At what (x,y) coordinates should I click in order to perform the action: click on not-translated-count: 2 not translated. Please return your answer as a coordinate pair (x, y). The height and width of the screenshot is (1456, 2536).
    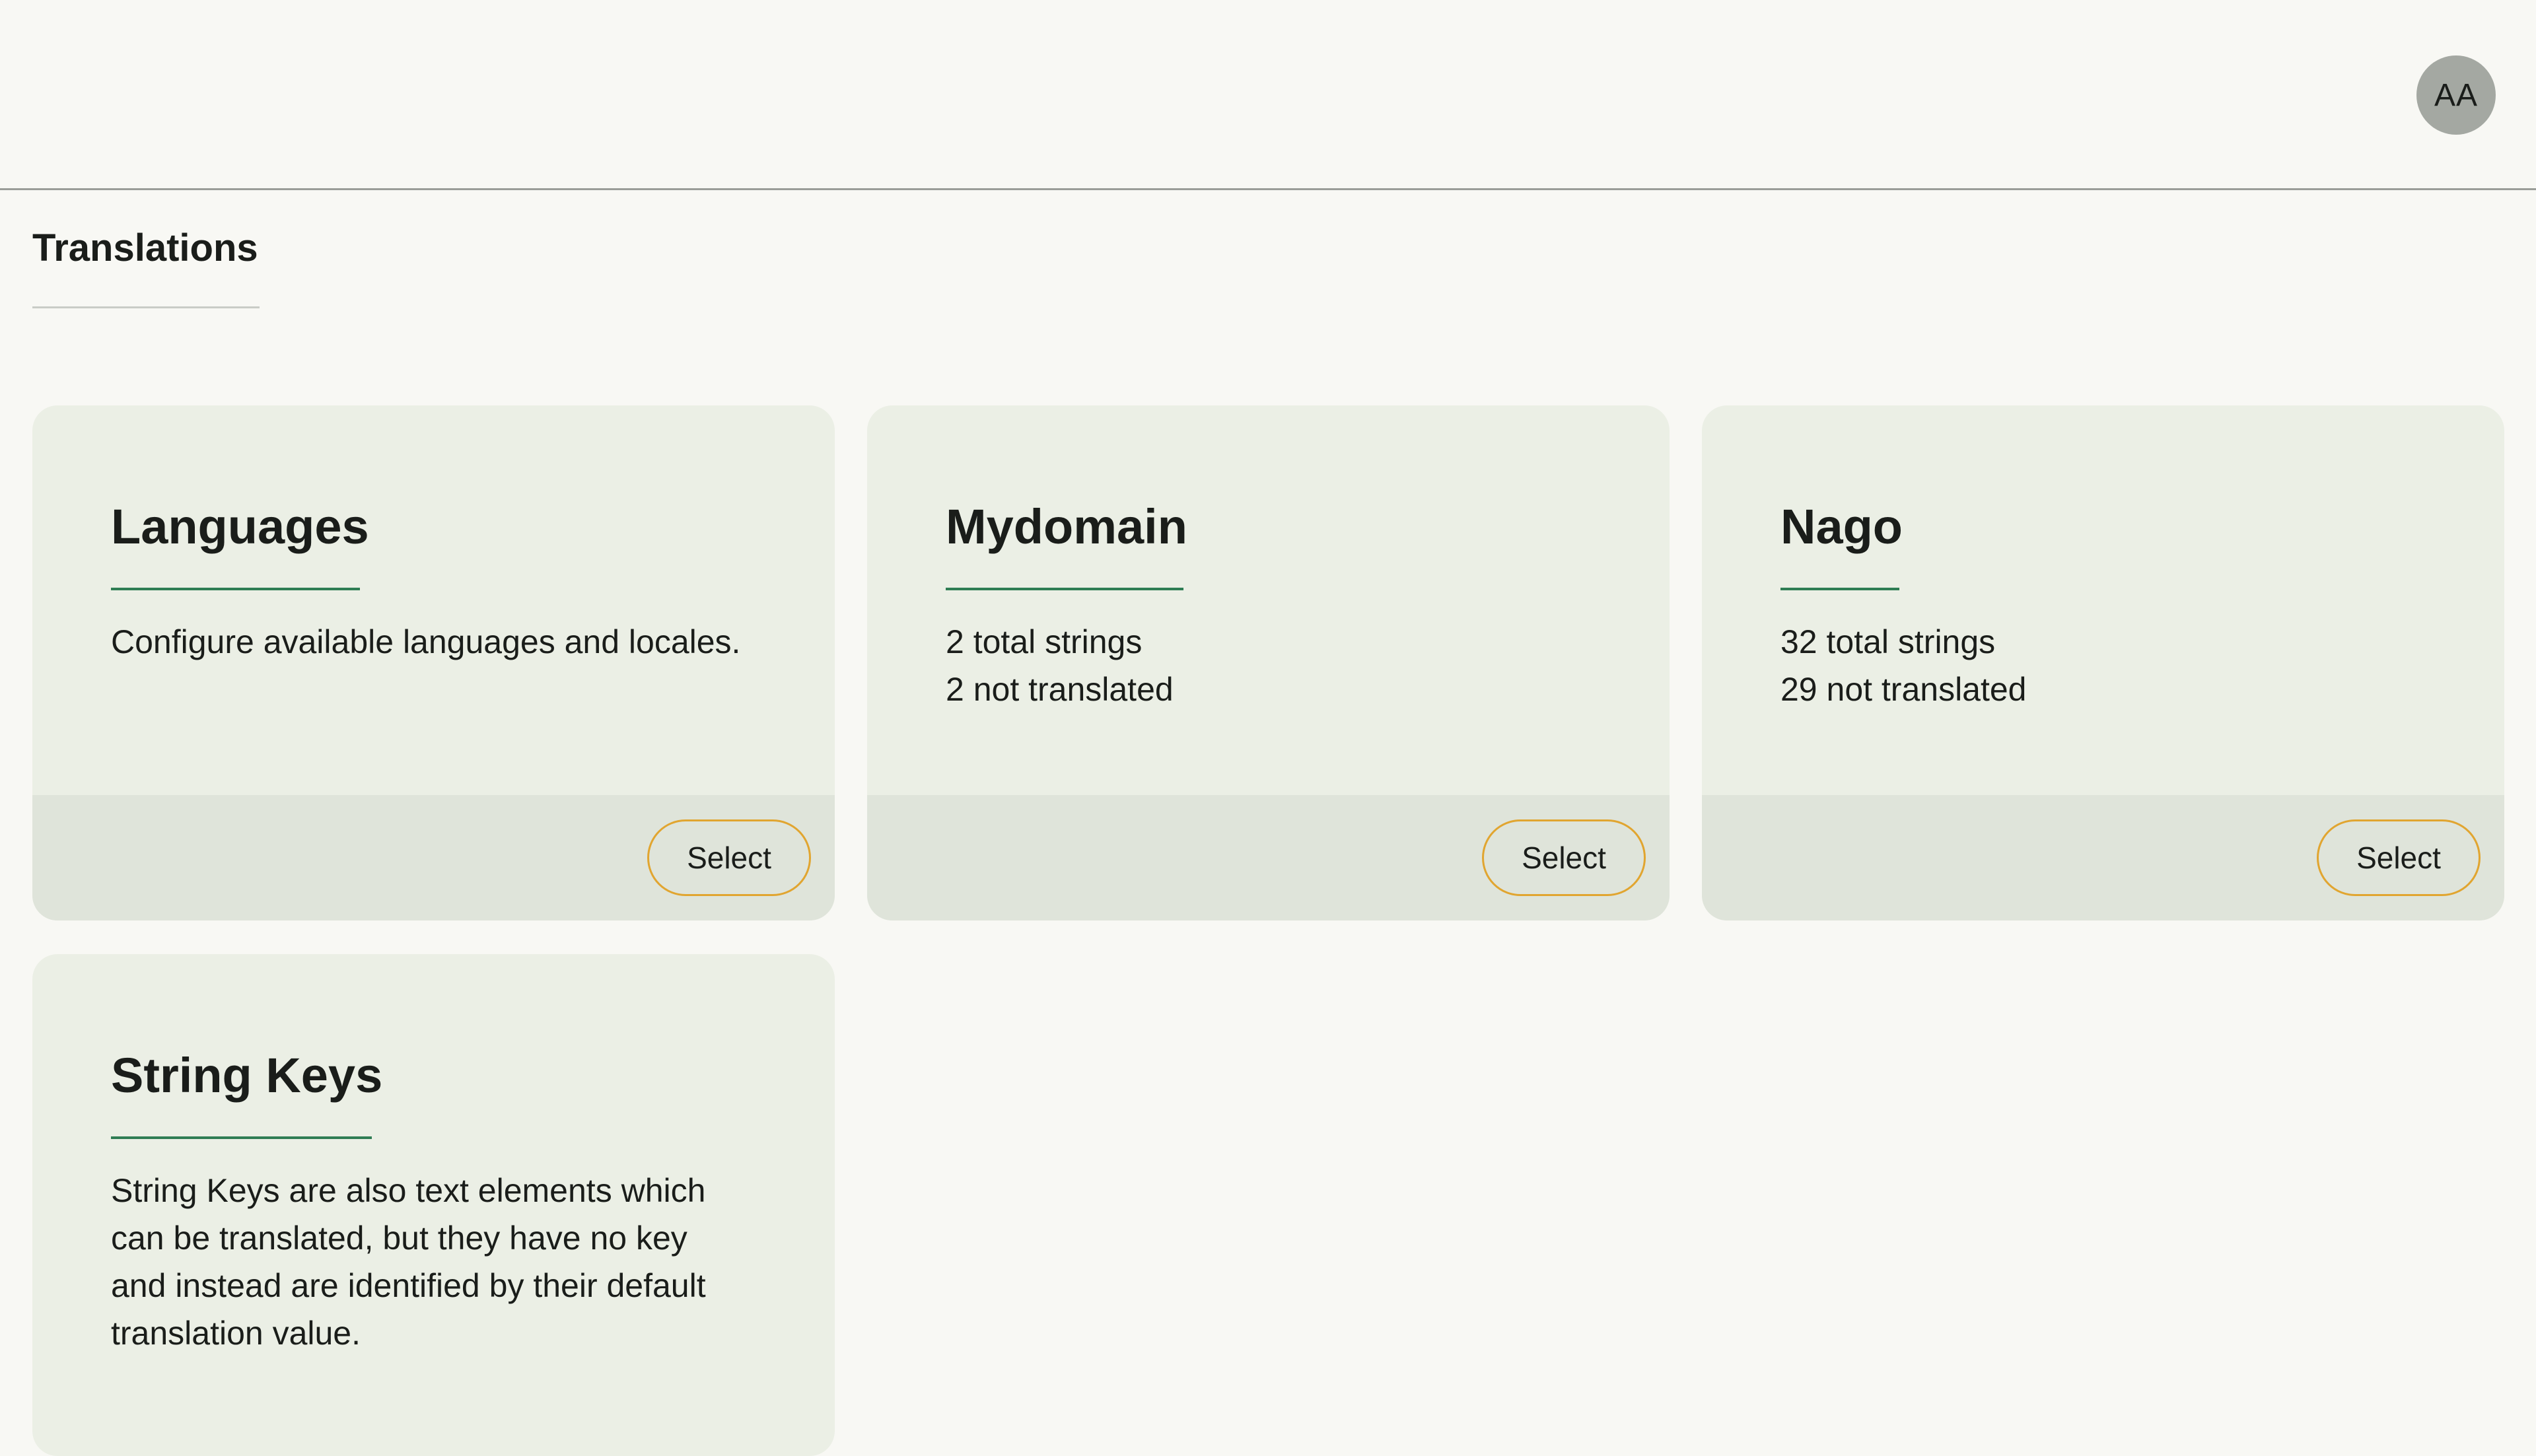
    Looking at the image, I should click on (1060, 689).